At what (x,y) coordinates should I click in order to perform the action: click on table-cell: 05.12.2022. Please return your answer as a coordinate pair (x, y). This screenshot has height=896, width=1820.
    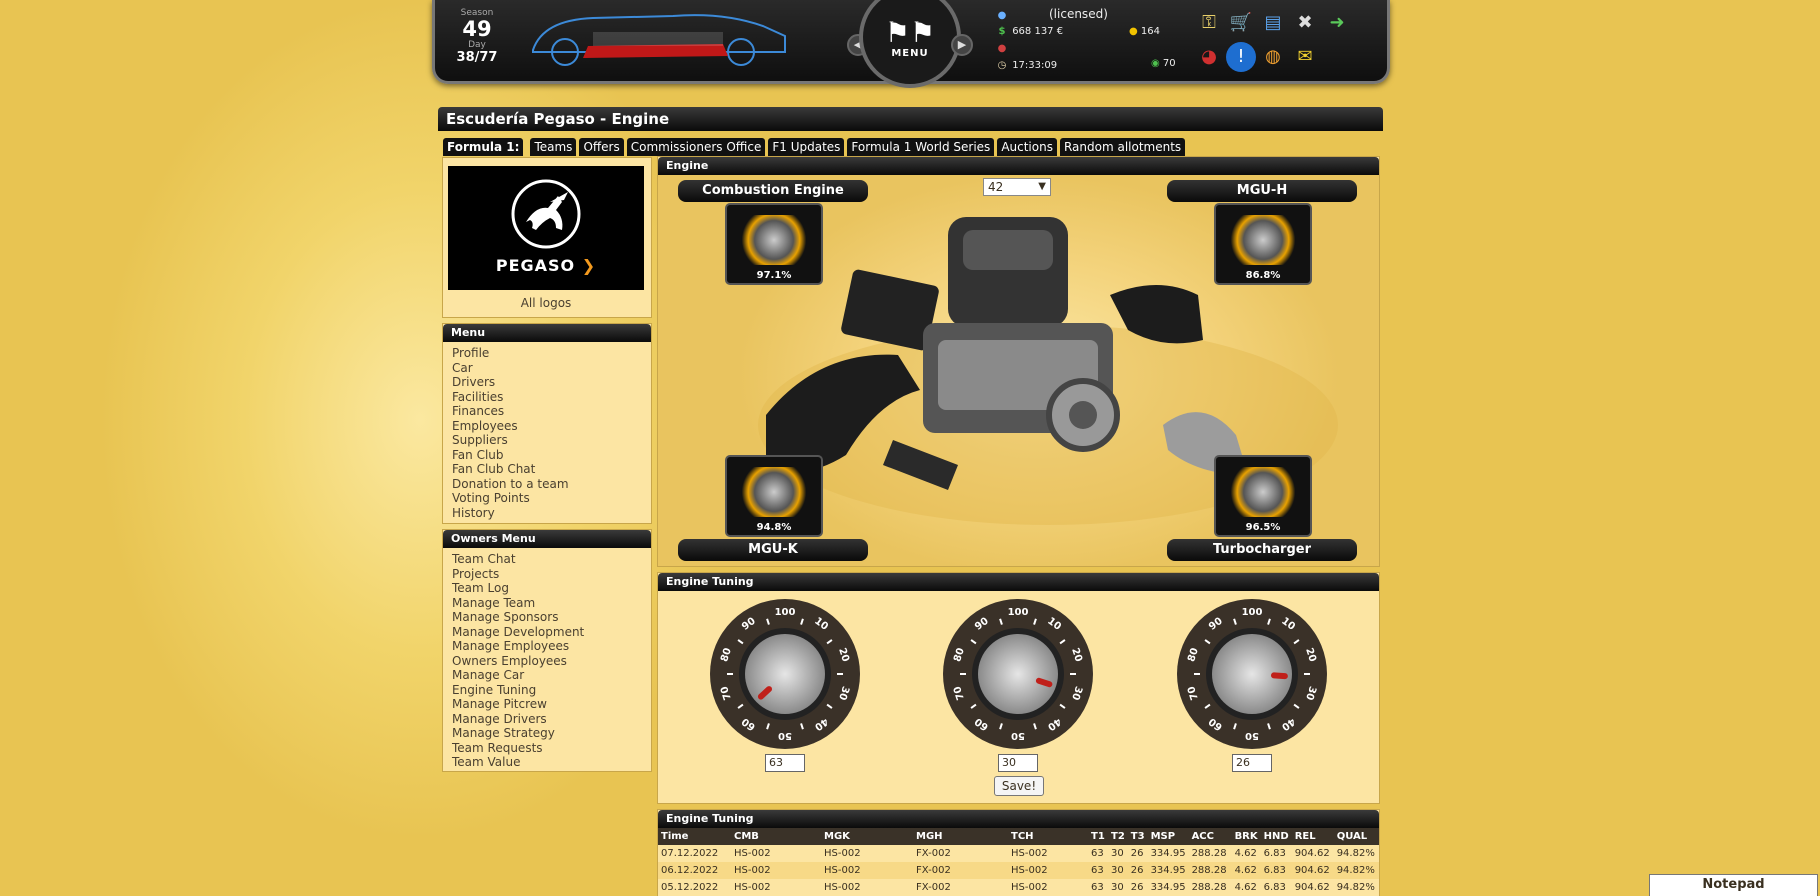
    Looking at the image, I should click on (690, 887).